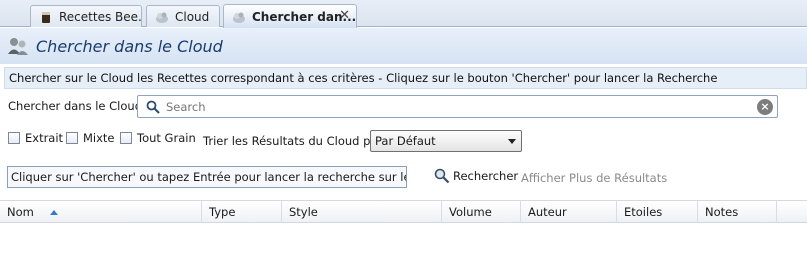 The width and height of the screenshot is (807, 271). Describe the element at coordinates (446, 141) in the screenshot. I see `sort-select: Par Défaut` at that location.